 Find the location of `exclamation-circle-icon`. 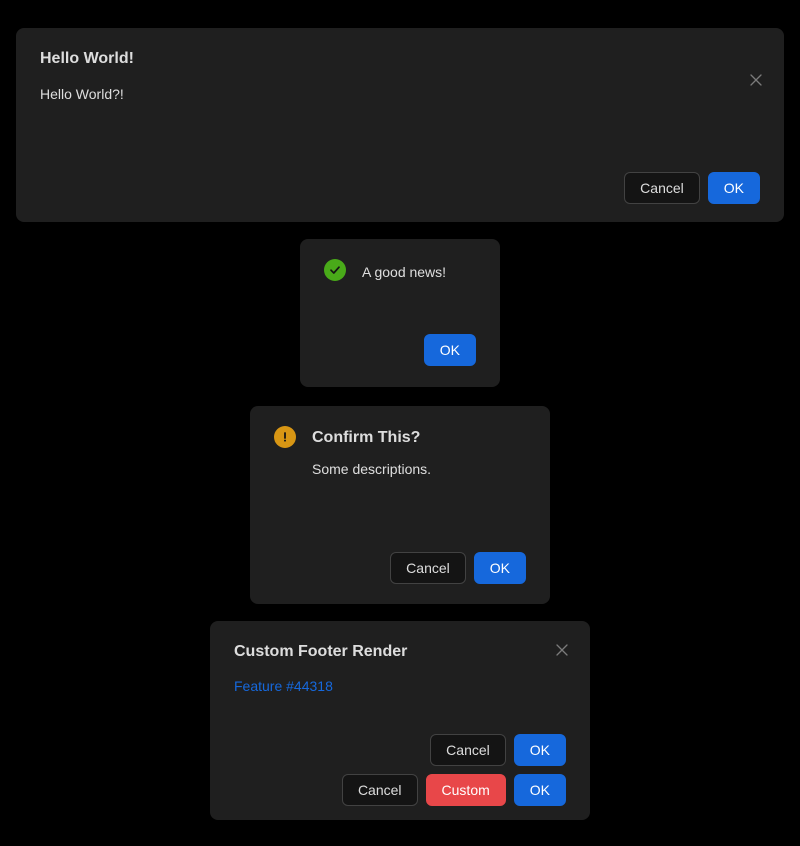

exclamation-circle-icon is located at coordinates (285, 437).